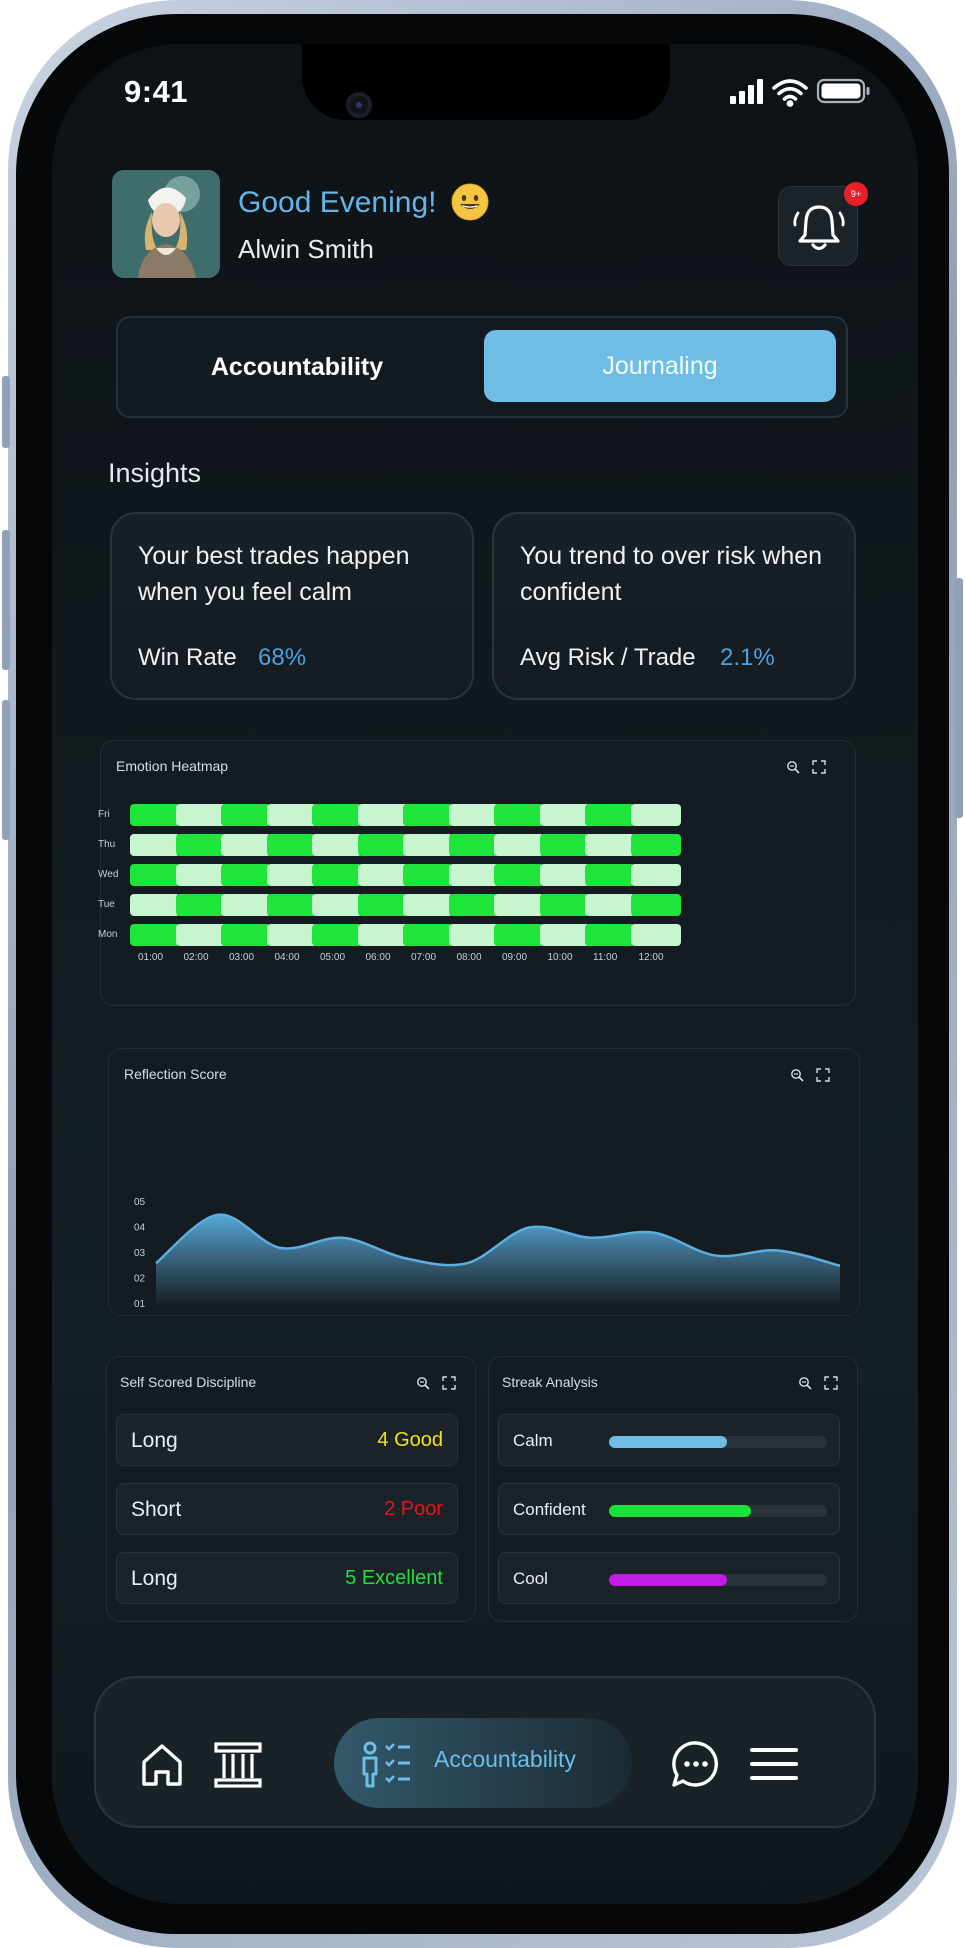 The width and height of the screenshot is (965, 1948). Describe the element at coordinates (287, 1440) in the screenshot. I see `discipline-row: Long 4 Good` at that location.